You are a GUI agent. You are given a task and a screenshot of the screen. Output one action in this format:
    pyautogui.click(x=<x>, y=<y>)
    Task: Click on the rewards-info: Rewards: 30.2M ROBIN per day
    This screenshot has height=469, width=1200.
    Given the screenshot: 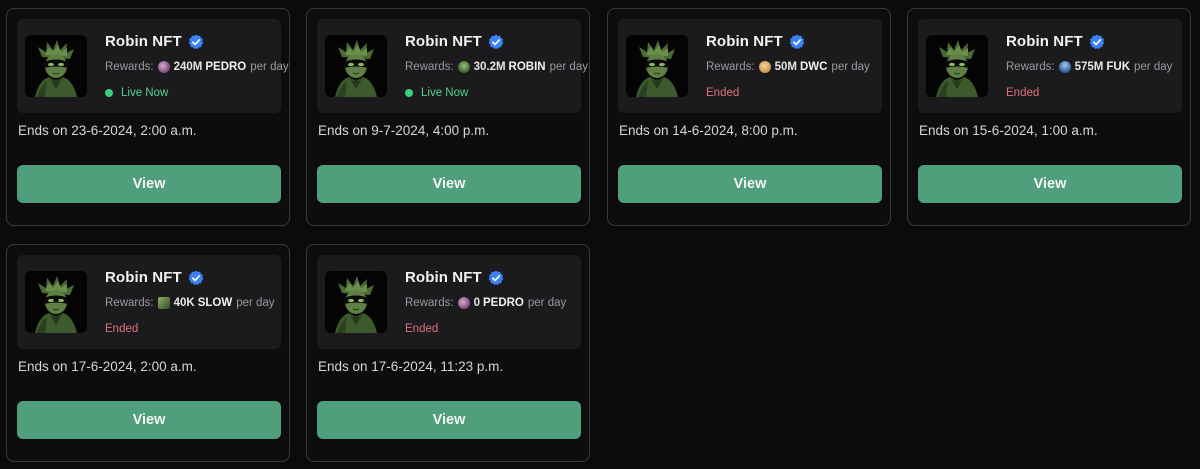 What is the action you would take?
    pyautogui.click(x=496, y=67)
    